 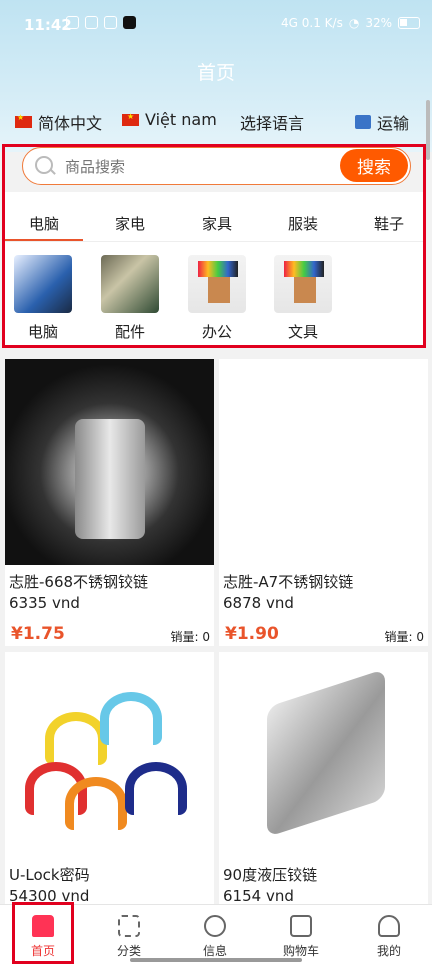 I want to click on lang-chinese: 简体中文, so click(x=58, y=122).